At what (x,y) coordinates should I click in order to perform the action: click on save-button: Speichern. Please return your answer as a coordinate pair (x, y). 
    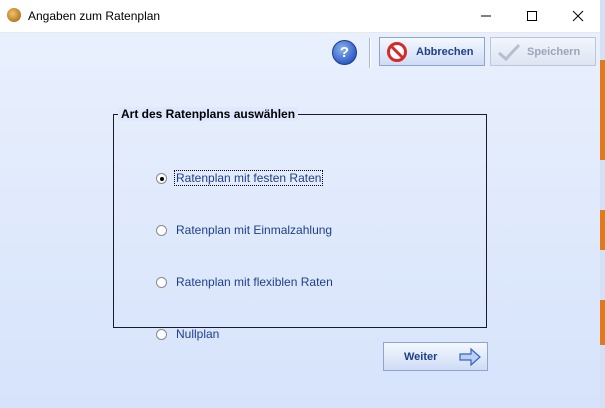
    Looking at the image, I should click on (543, 51).